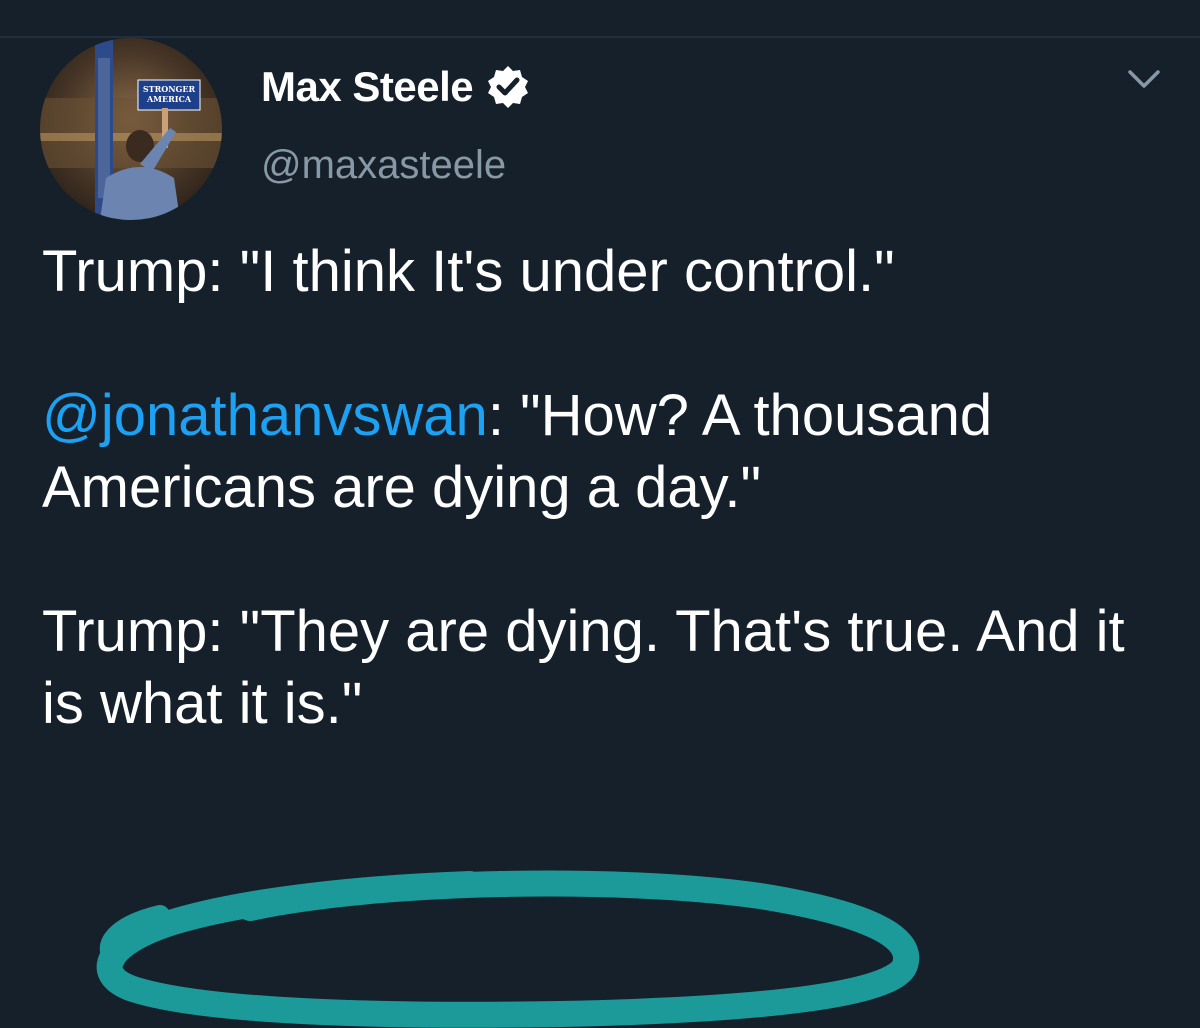  Describe the element at coordinates (265, 415) in the screenshot. I see `mention-link: @jonathanvswan` at that location.